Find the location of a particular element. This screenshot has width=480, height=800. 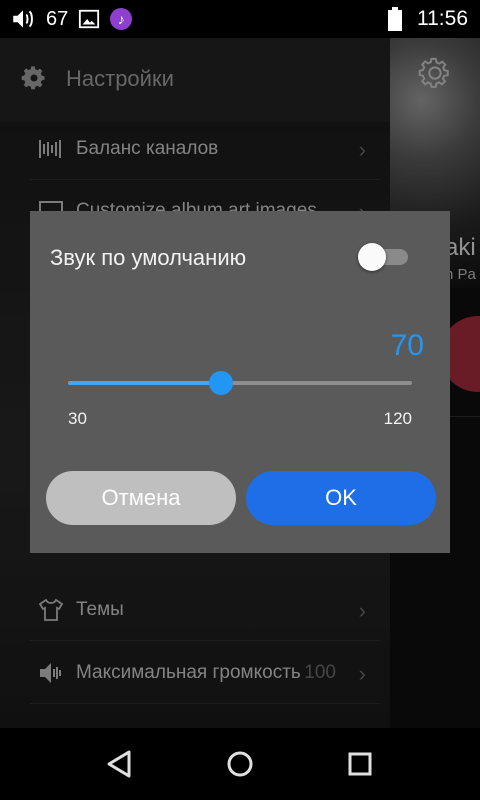

dialog-title: Звук по умолчанию is located at coordinates (148, 257).